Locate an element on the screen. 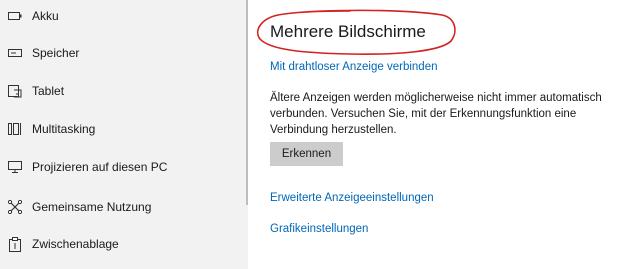 This screenshot has width=640, height=269. sidebar-item-label: Gemeinsame Nutzung is located at coordinates (92, 207).